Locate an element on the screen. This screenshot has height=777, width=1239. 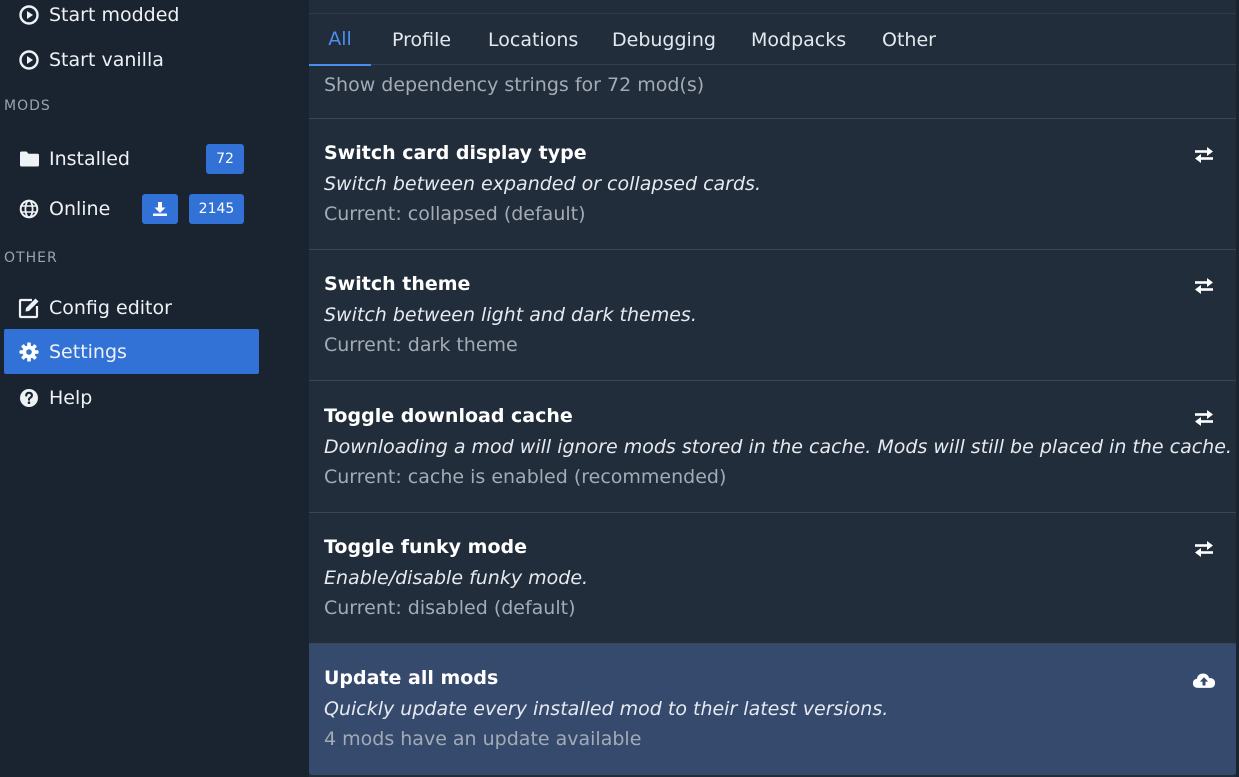
tab-all: All is located at coordinates (340, 40).